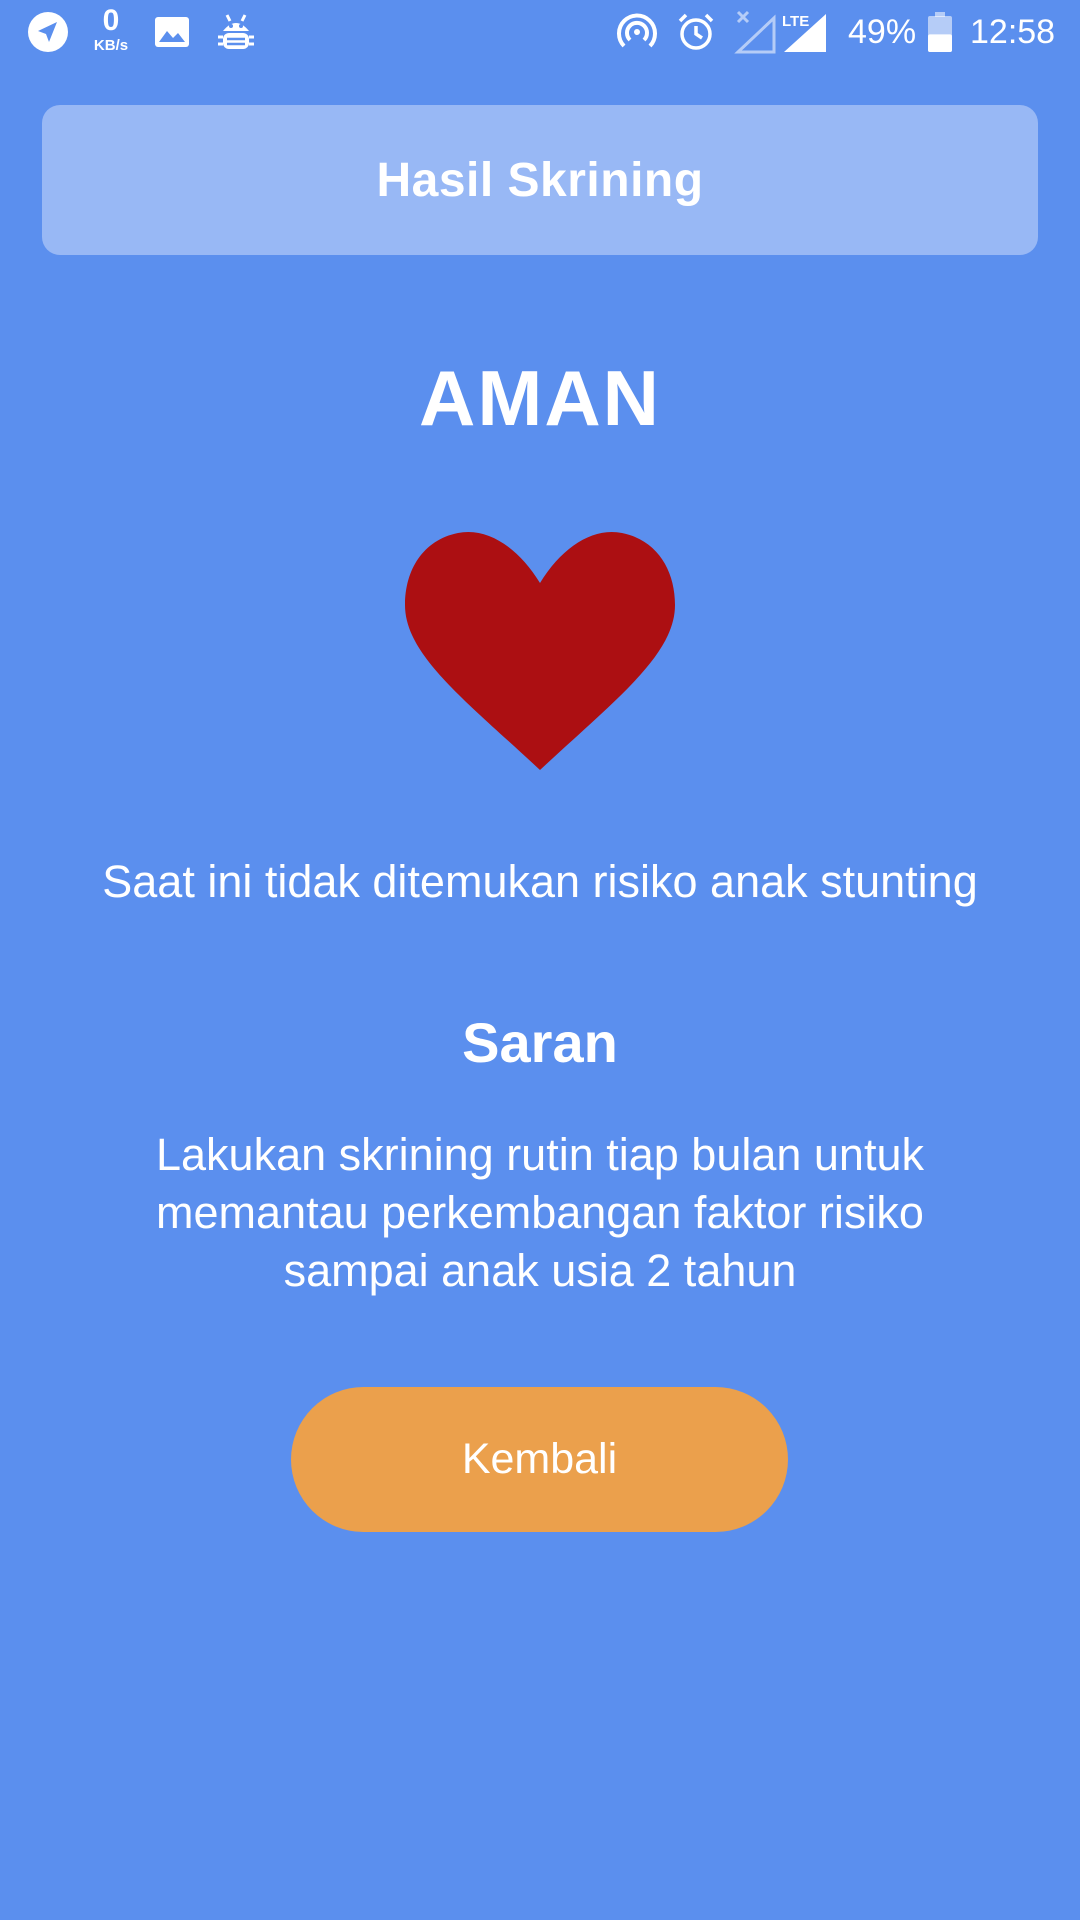  Describe the element at coordinates (882, 32) in the screenshot. I see `battery-percent: 49%` at that location.